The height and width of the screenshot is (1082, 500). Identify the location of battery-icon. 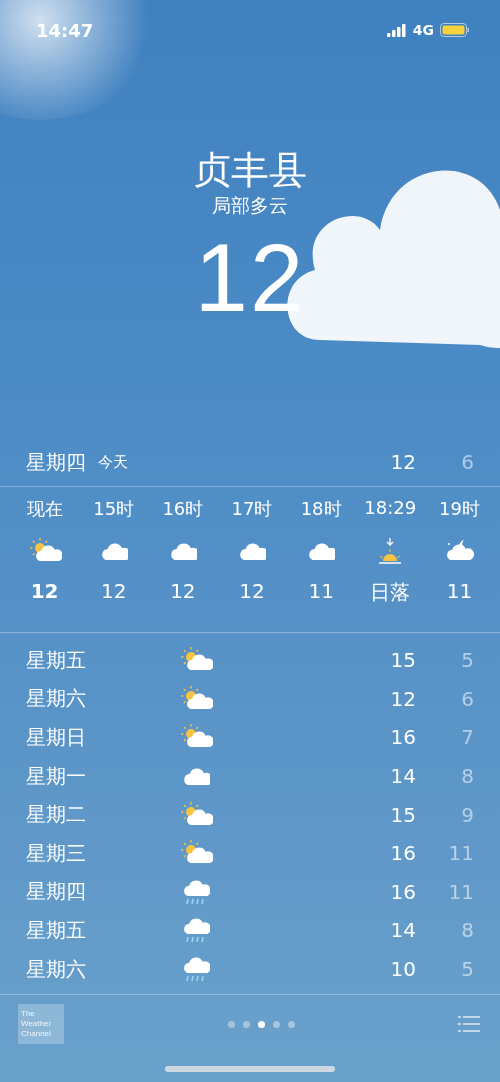
(455, 30).